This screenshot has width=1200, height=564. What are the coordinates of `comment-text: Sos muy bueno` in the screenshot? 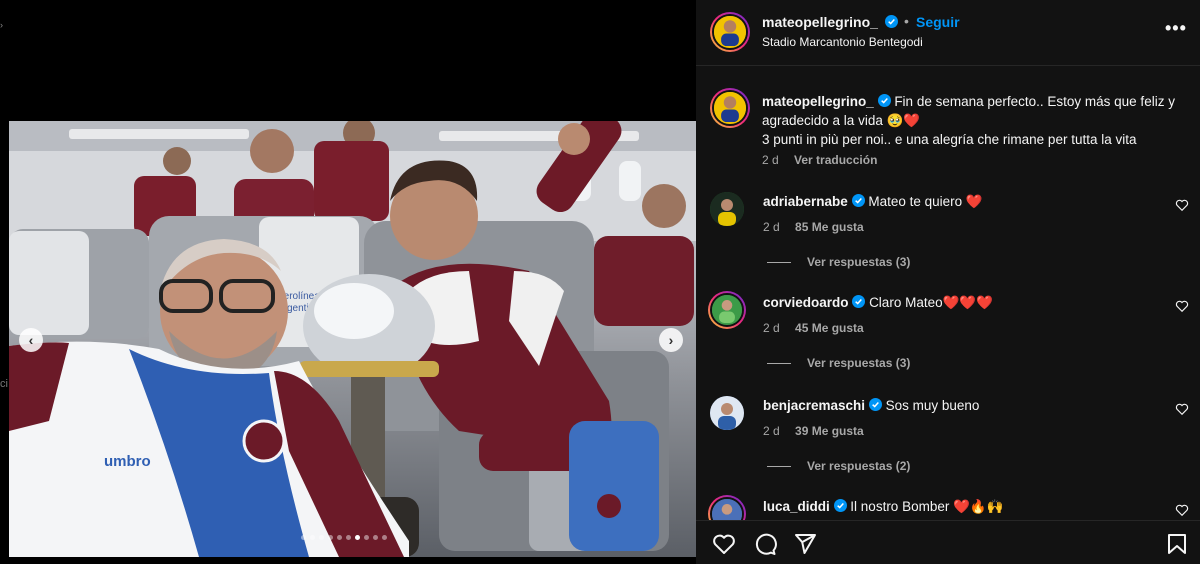 It's located at (932, 405).